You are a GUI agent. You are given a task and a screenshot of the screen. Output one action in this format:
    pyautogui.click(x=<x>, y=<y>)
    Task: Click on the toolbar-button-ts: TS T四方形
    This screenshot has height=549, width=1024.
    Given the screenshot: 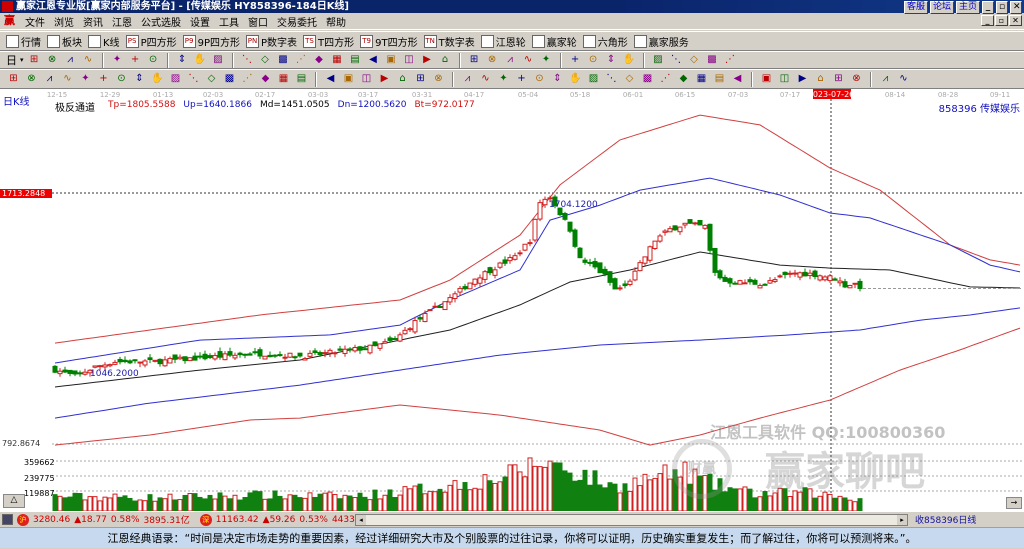 What is the action you would take?
    pyautogui.click(x=328, y=41)
    